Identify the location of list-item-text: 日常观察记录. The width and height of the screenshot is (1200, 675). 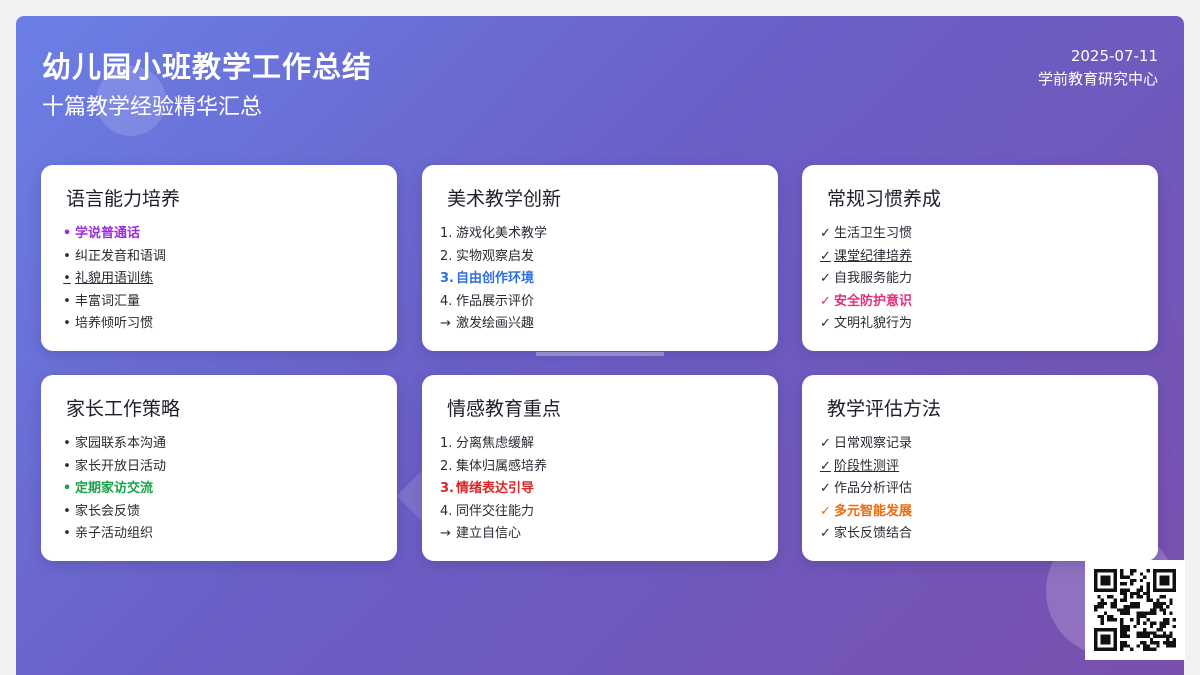
(873, 443).